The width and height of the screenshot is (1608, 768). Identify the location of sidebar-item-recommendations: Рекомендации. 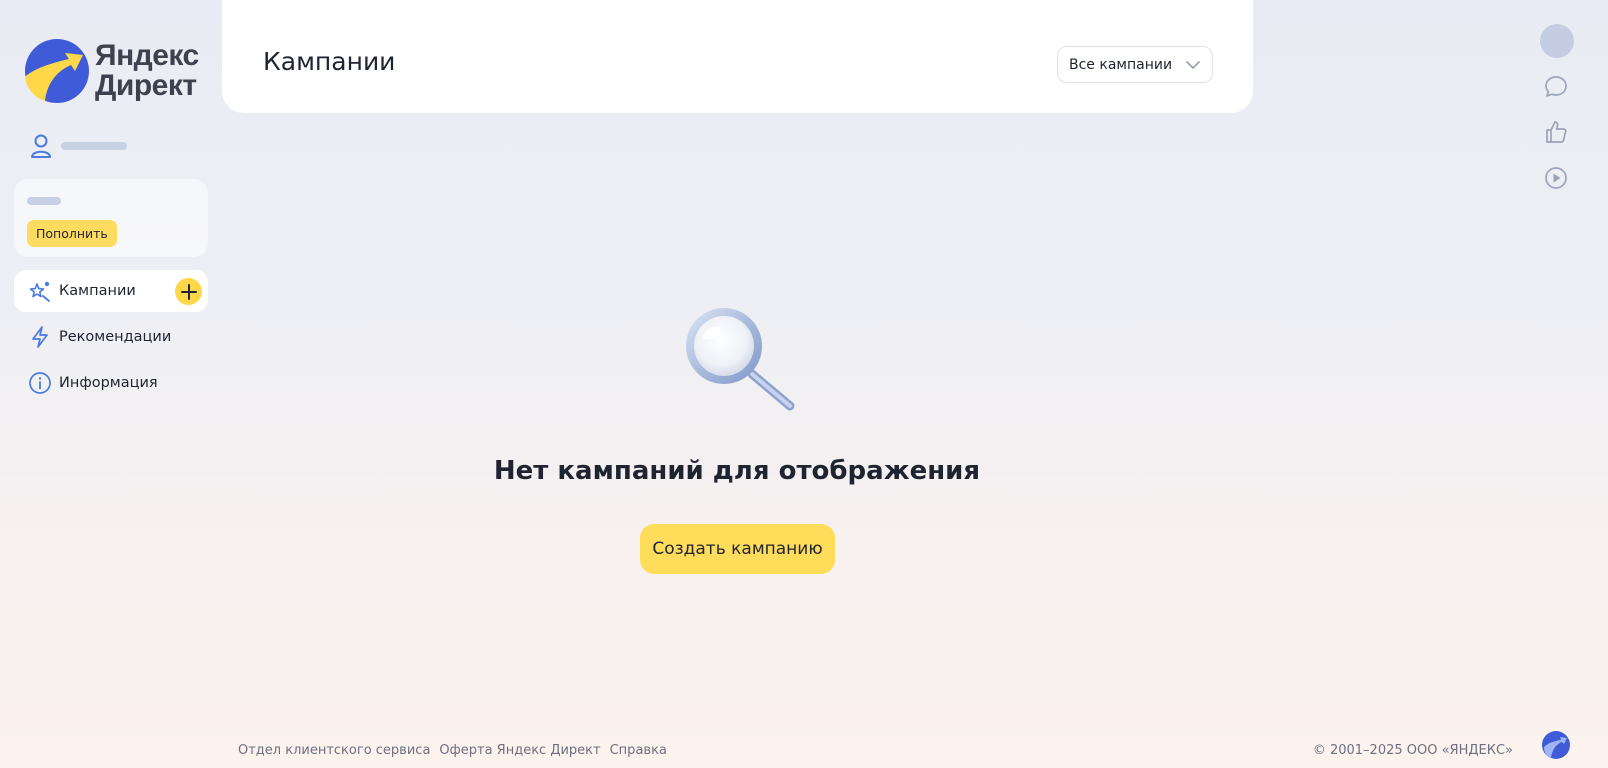
(111, 337).